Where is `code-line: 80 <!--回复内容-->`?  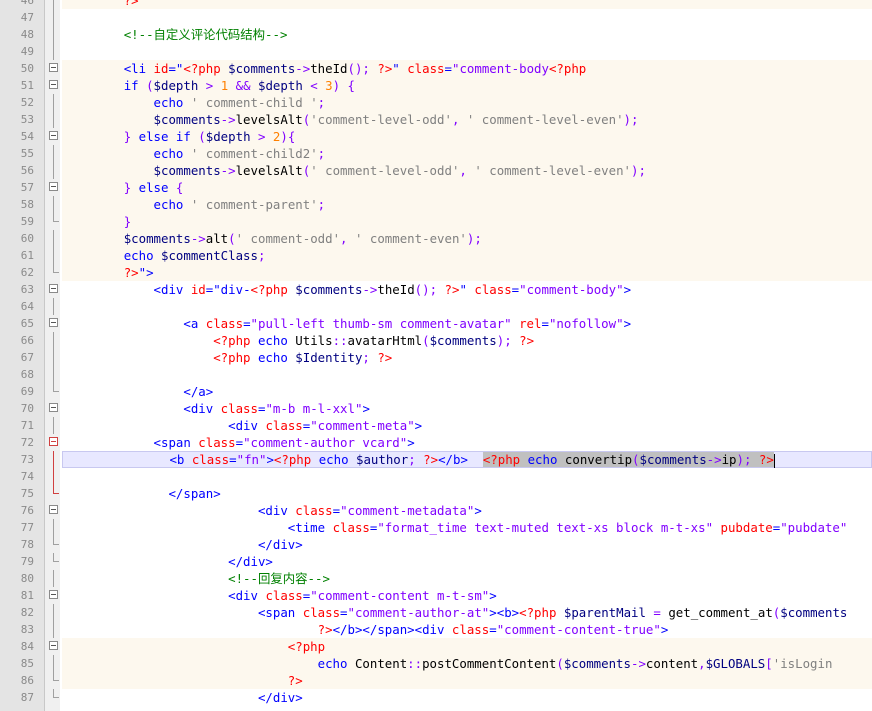
code-line: 80 <!--回复内容--> is located at coordinates (436, 578).